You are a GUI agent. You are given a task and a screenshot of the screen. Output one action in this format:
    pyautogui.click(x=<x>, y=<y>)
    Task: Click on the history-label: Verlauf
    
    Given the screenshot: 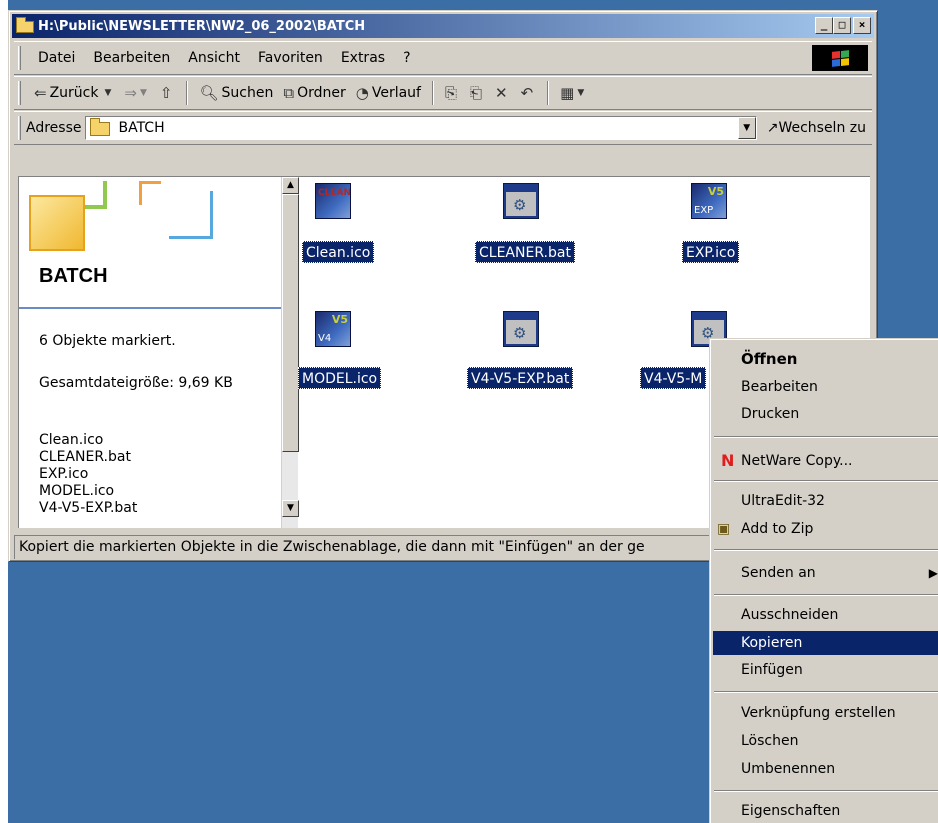 What is the action you would take?
    pyautogui.click(x=396, y=93)
    